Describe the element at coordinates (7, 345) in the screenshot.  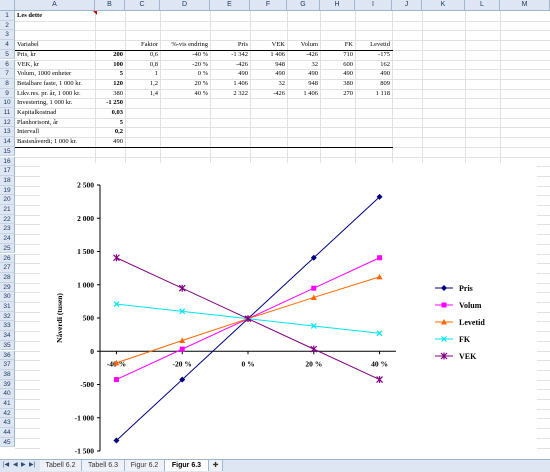
I see `row-header-35: 35` at that location.